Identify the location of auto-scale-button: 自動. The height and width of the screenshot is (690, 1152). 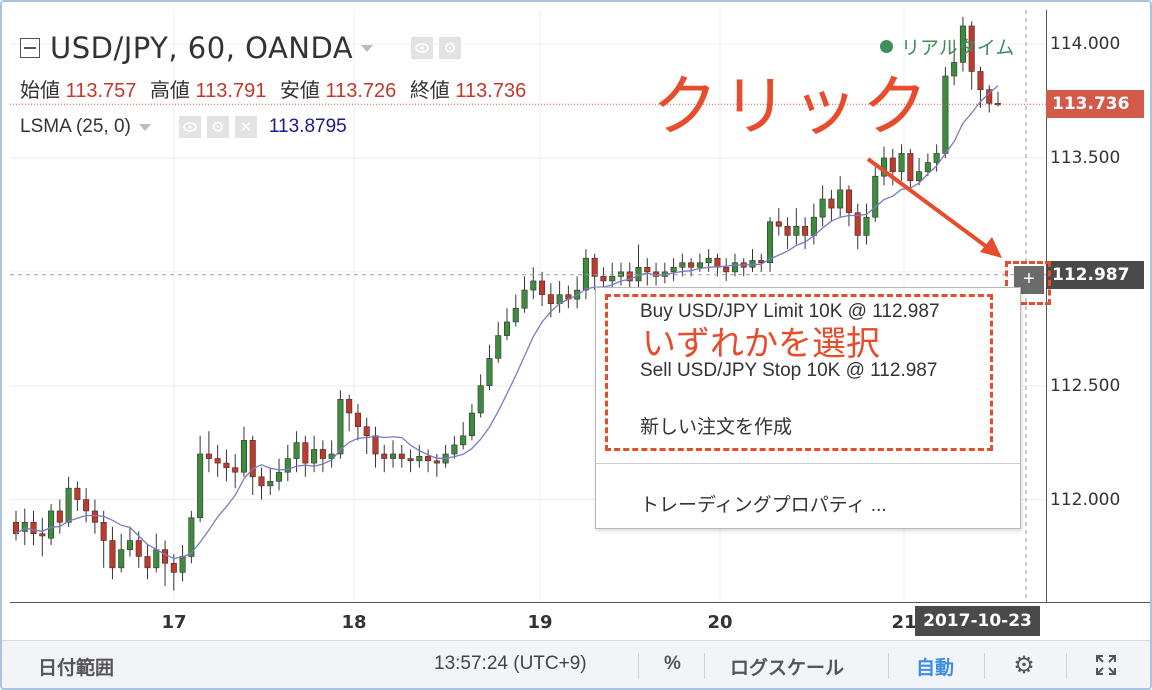
(935, 666).